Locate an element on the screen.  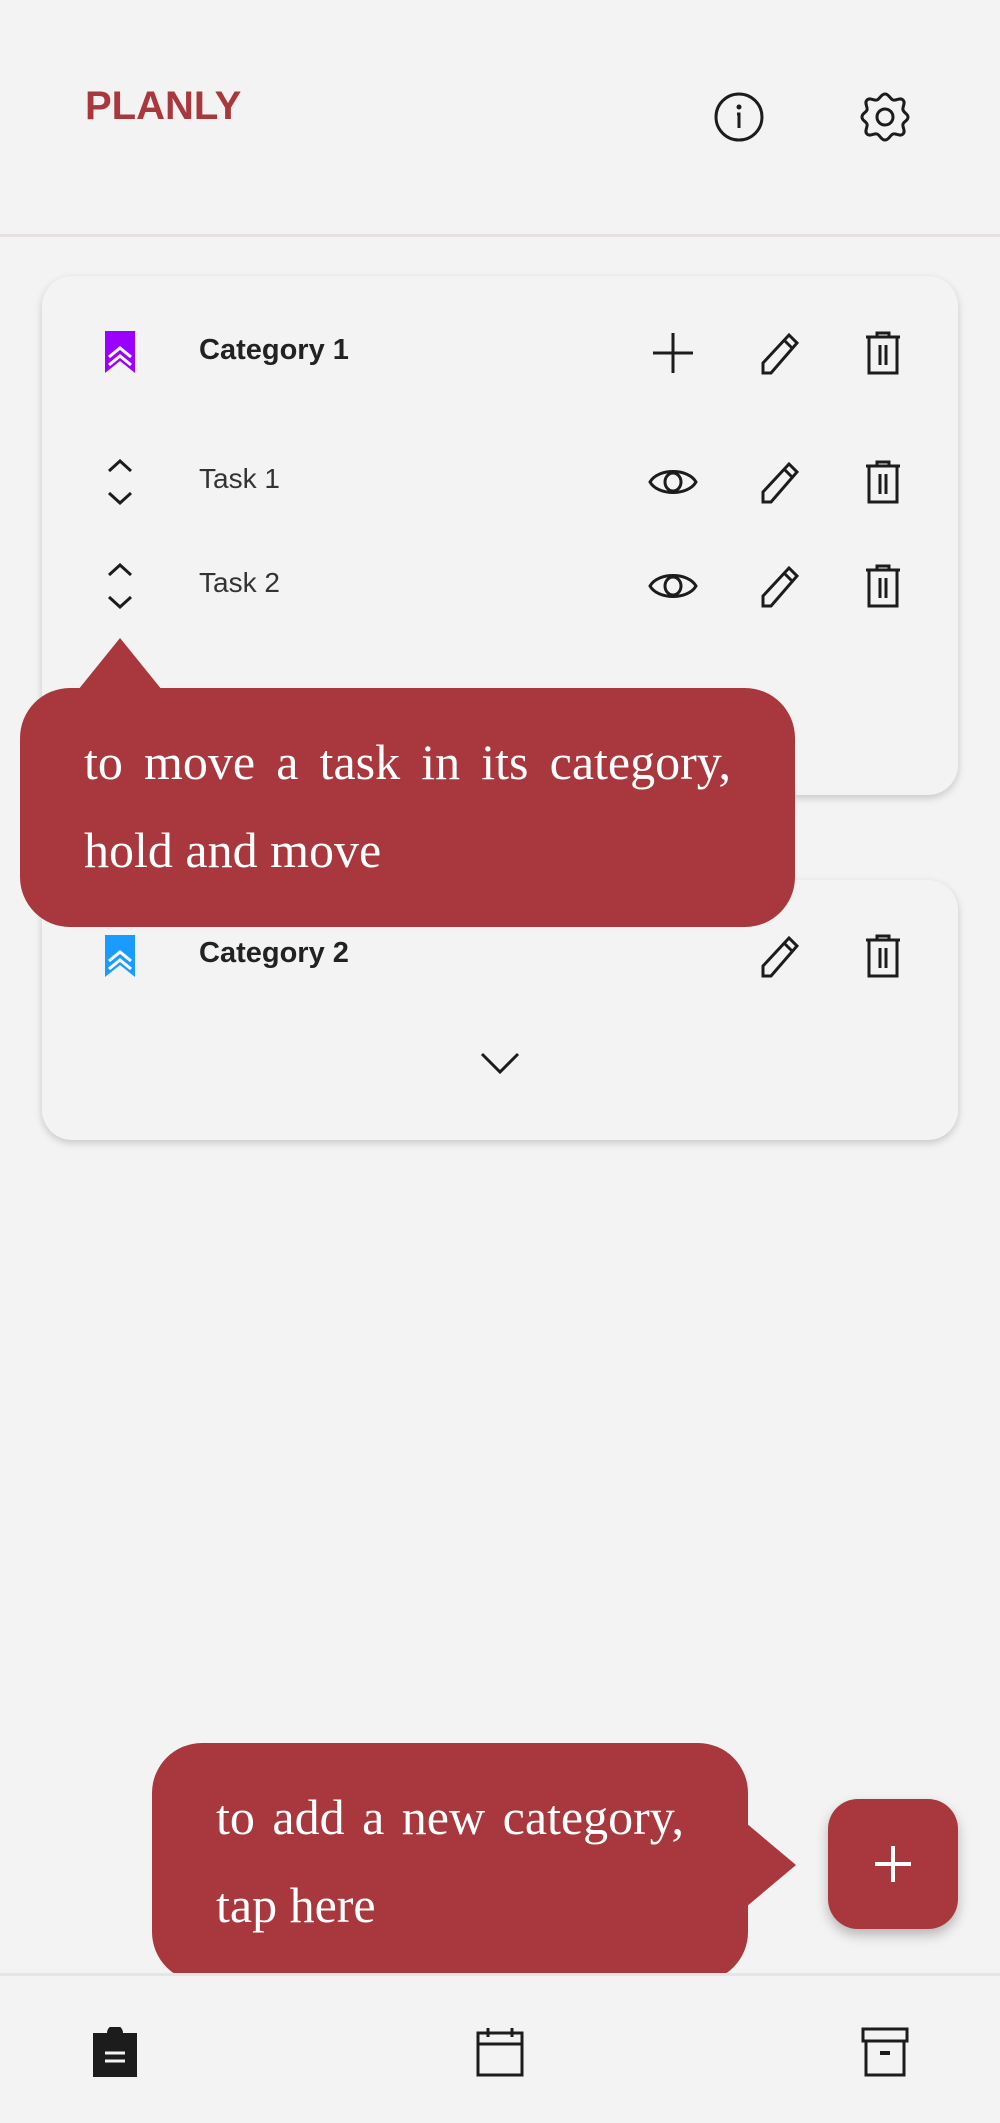
add-task-plus-icon is located at coordinates (673, 353).